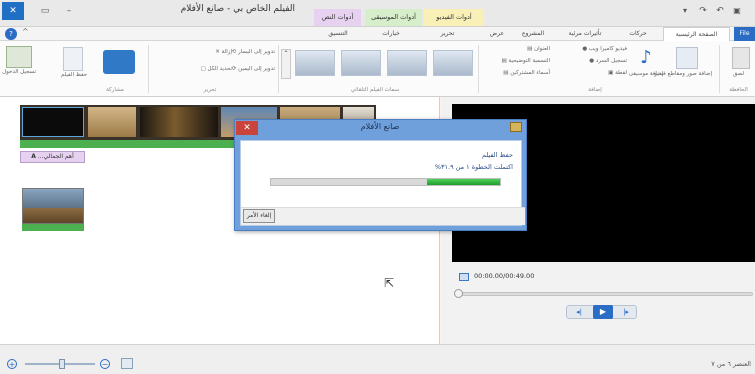 The image size is (755, 374). I want to click on minimize-window-button: –, so click(69, 11).